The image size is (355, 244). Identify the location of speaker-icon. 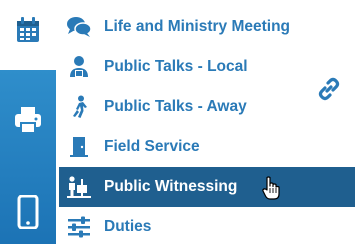
(79, 67).